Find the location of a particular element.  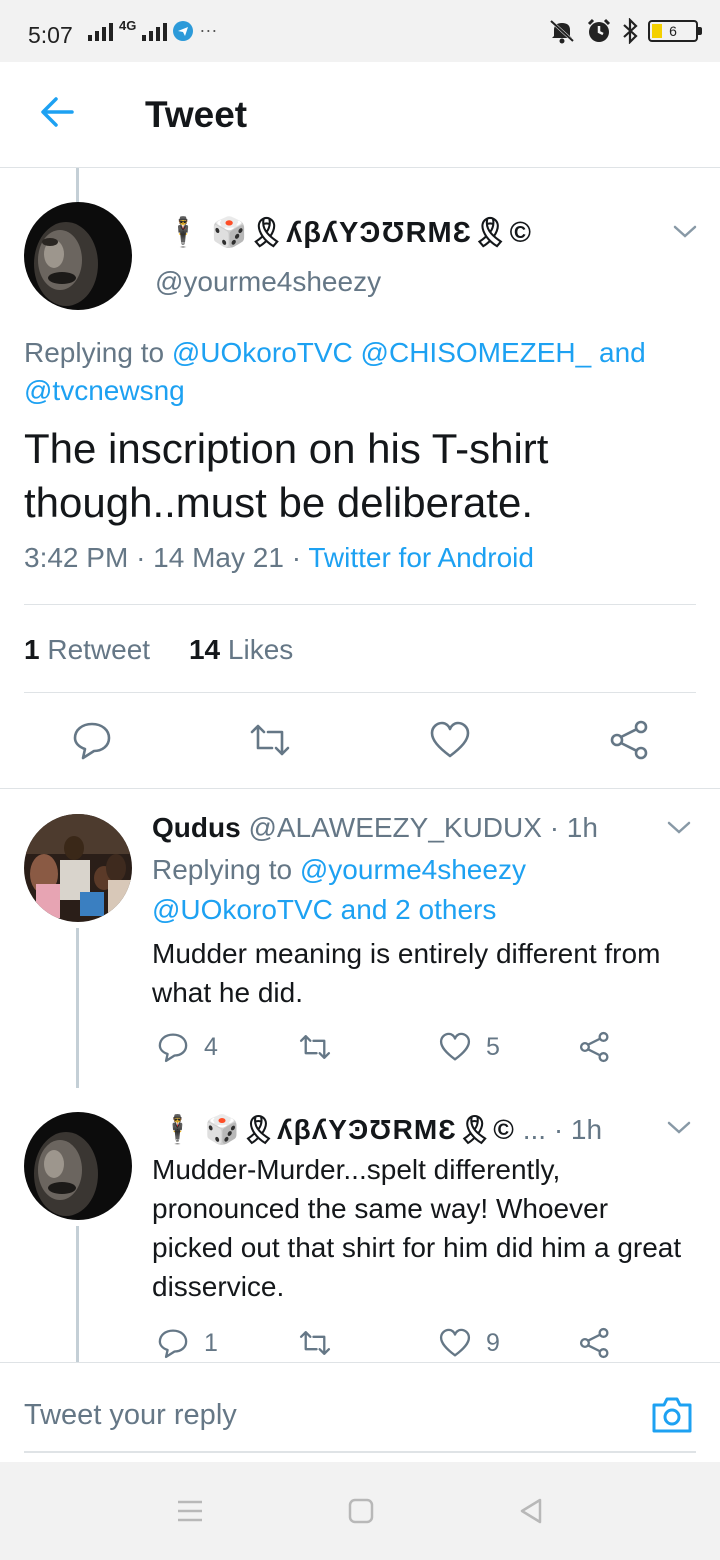

top-app-bar: Tweet is located at coordinates (360, 115).